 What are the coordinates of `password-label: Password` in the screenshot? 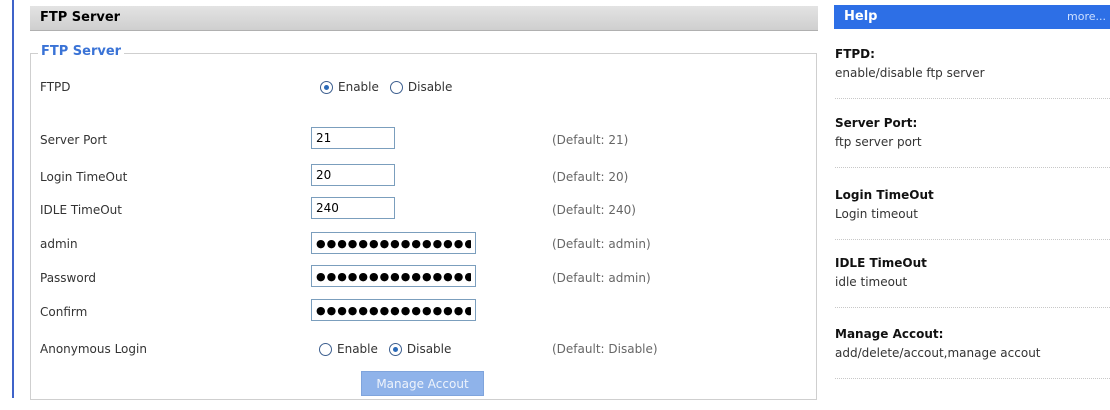 It's located at (68, 278).